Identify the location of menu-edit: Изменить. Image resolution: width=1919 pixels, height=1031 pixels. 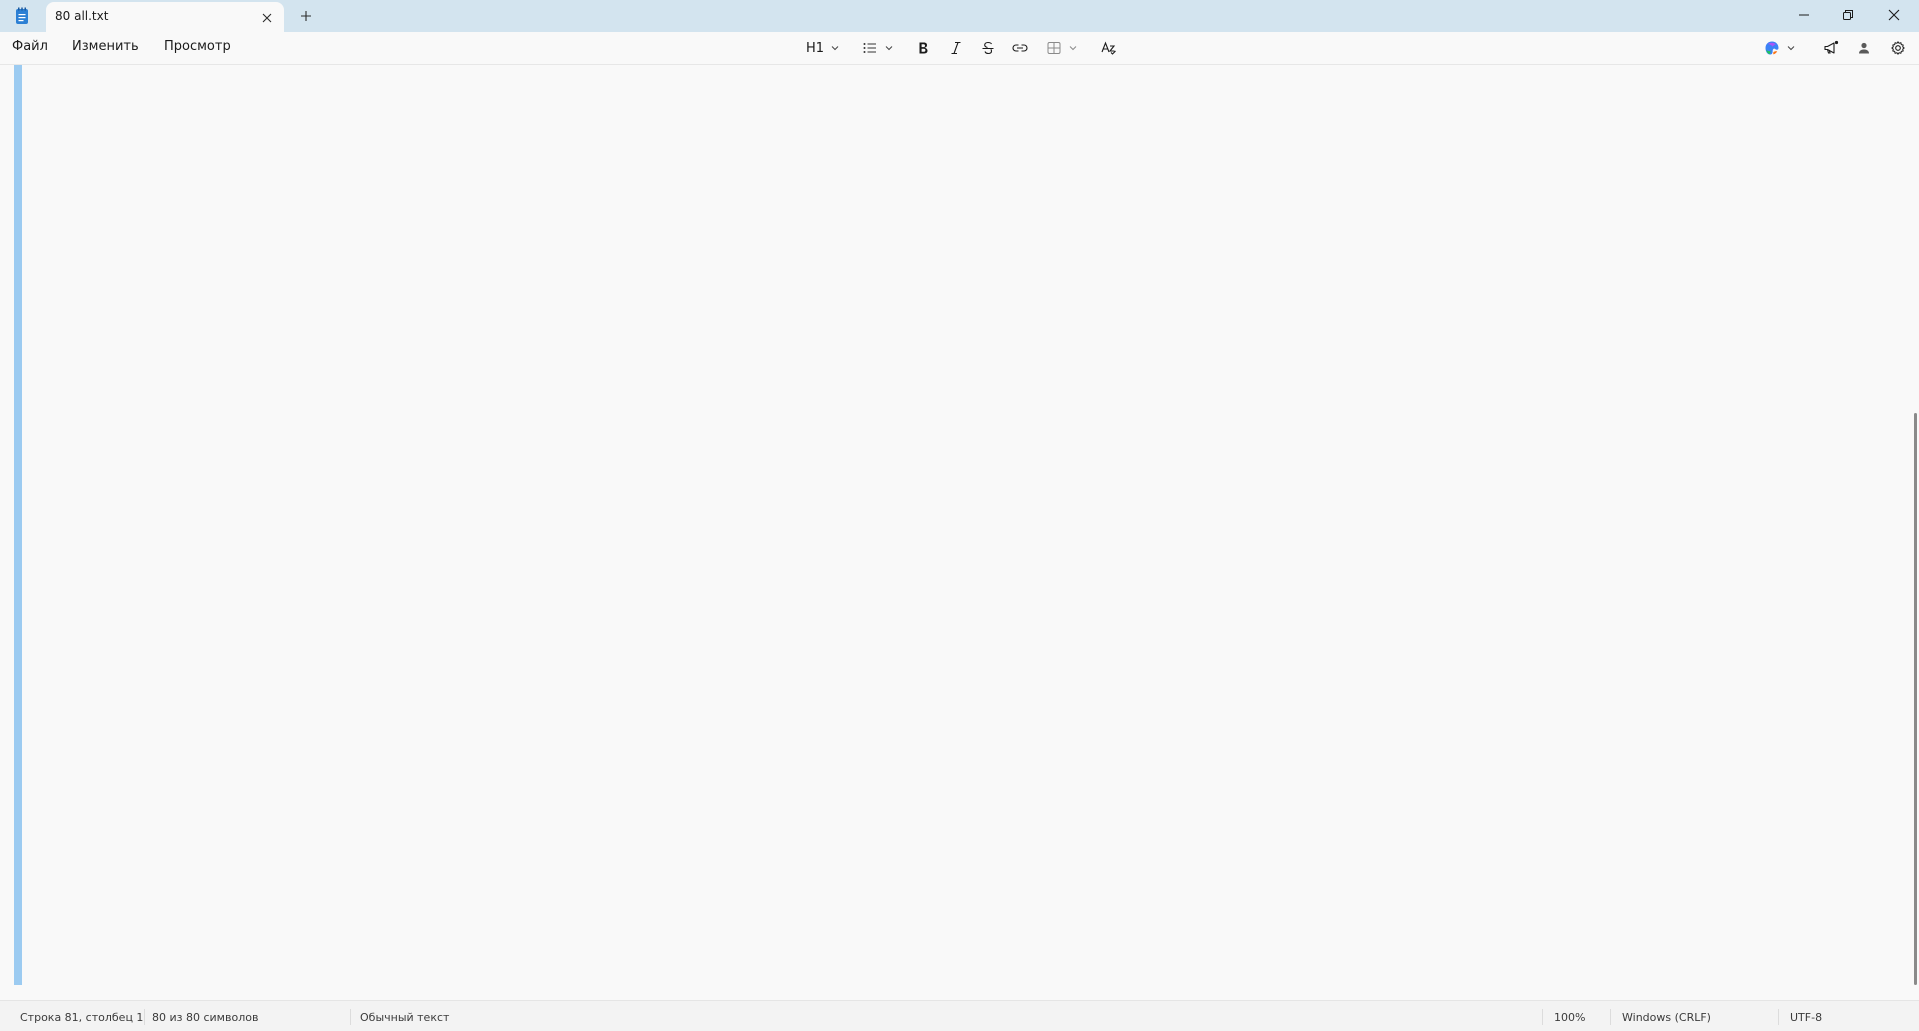
(105, 46).